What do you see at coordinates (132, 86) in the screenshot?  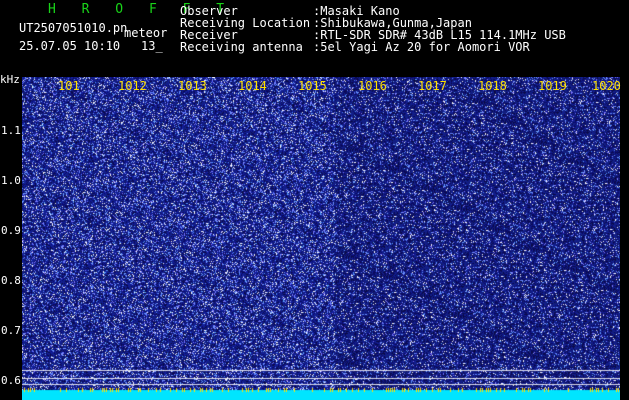 I see `time-label: 1012` at bounding box center [132, 86].